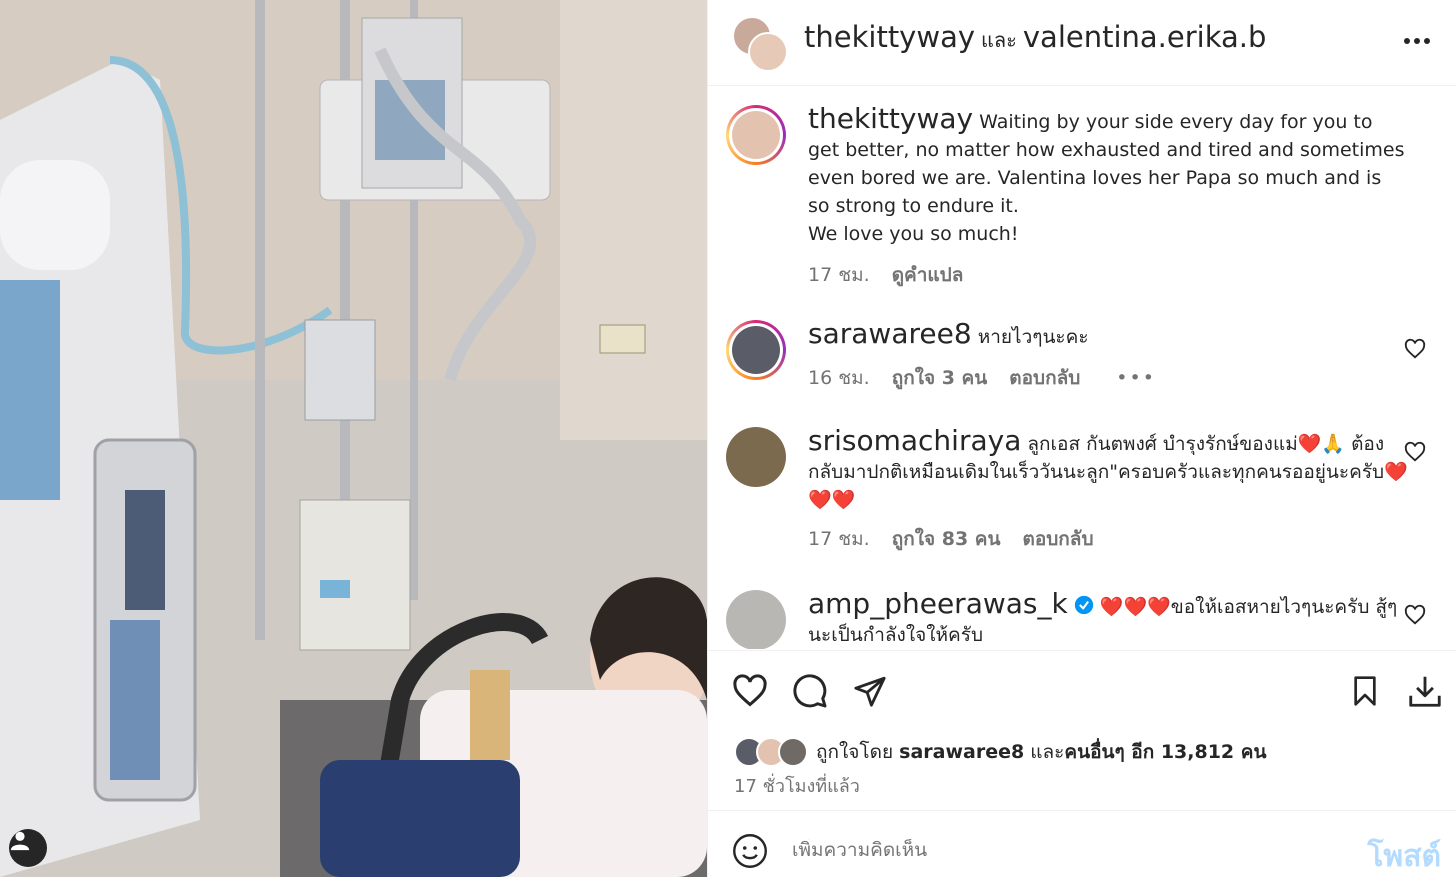 The image size is (1456, 877). I want to click on comment-button, so click(810, 691).